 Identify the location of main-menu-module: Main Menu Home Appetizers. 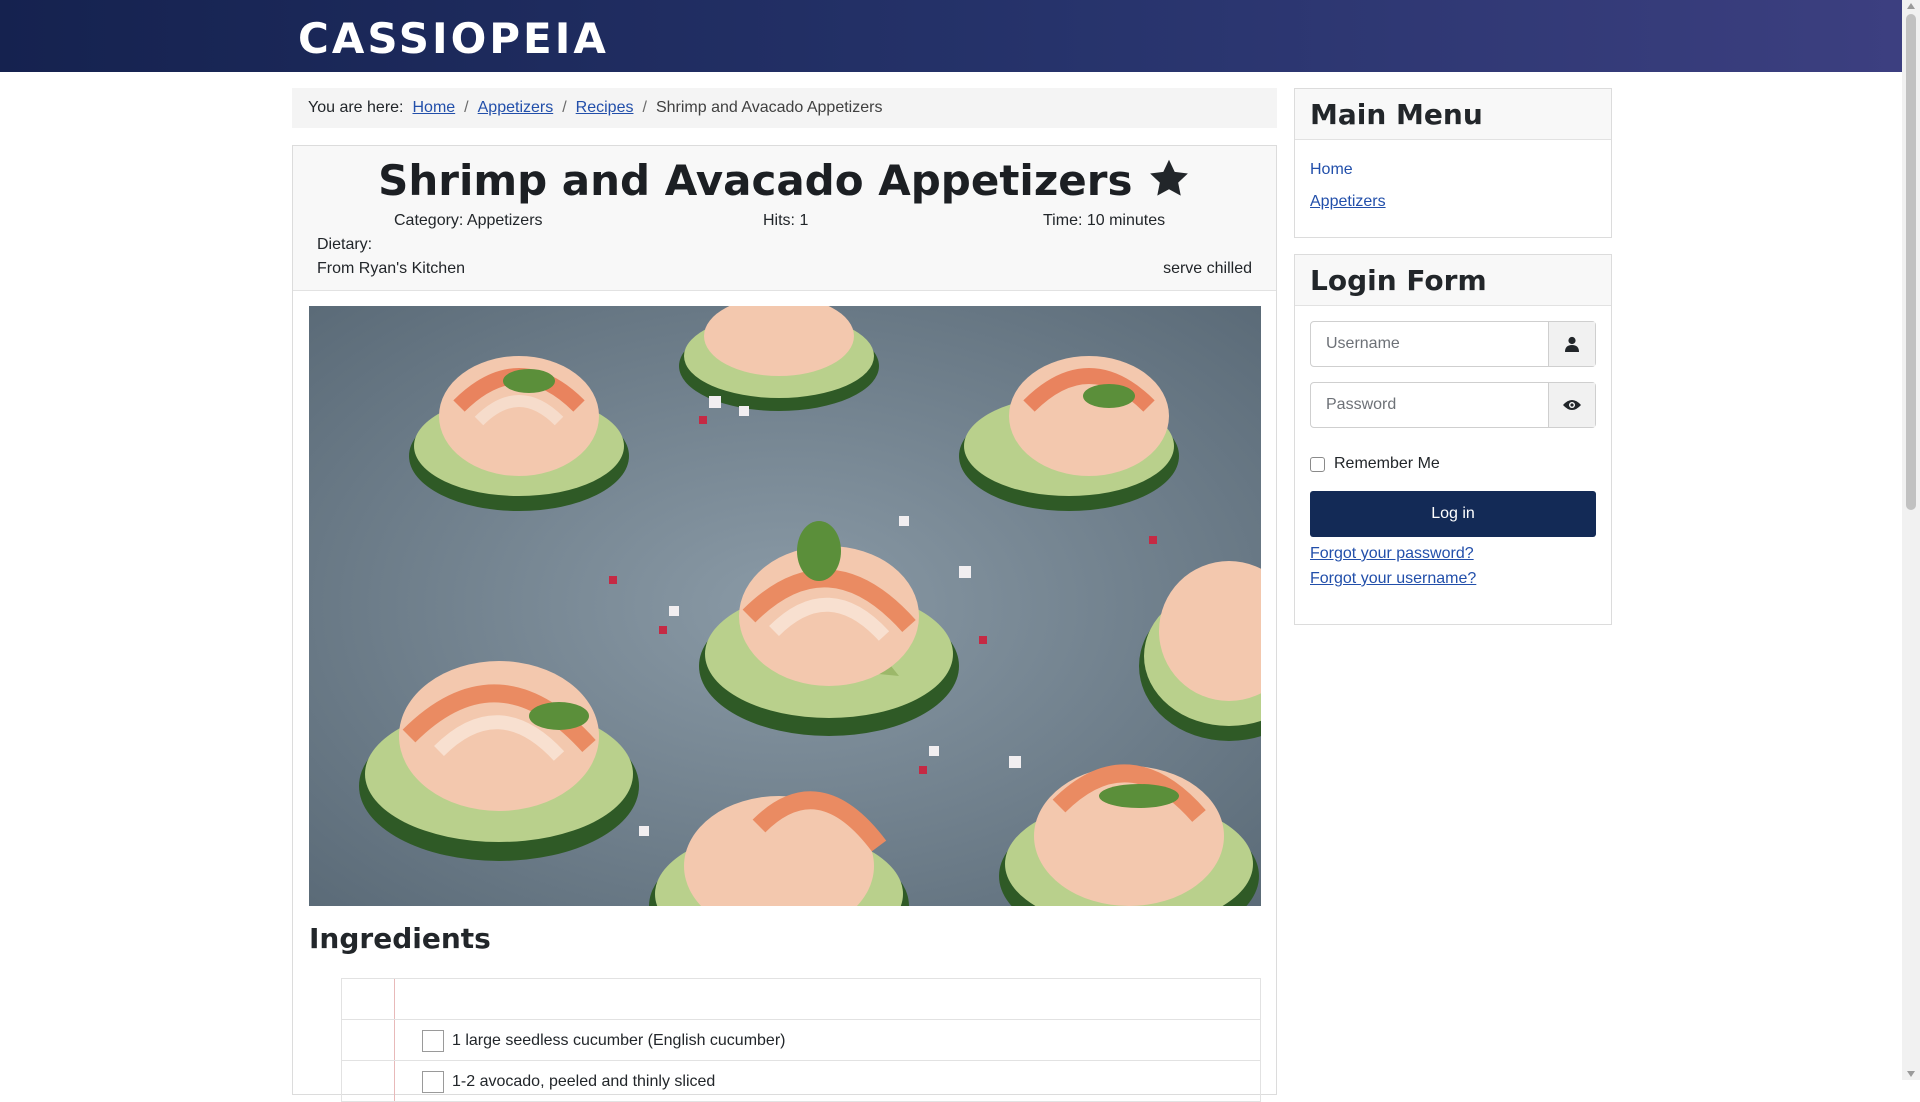
(1453, 163).